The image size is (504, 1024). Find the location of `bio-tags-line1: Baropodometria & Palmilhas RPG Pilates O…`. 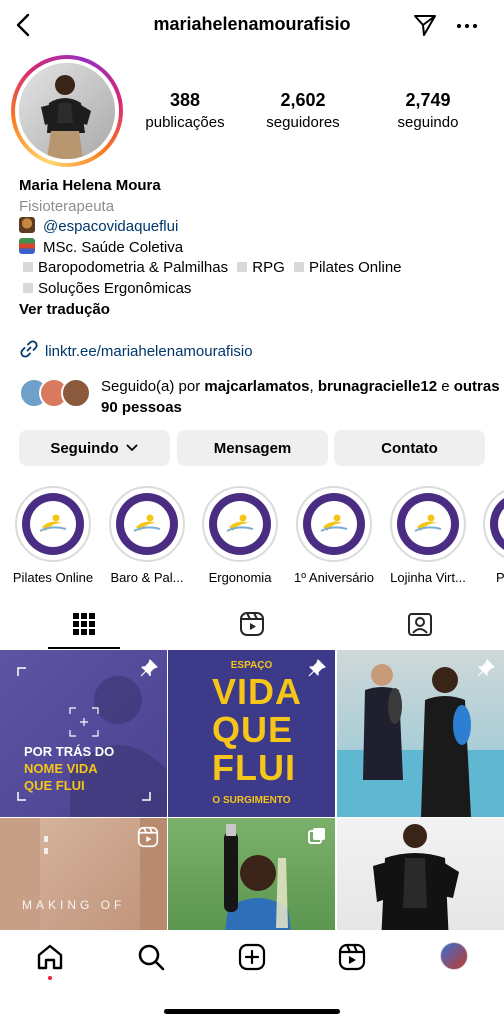

bio-tags-line1: Baropodometria & Palmilhas RPG Pilates O… is located at coordinates (254, 268).